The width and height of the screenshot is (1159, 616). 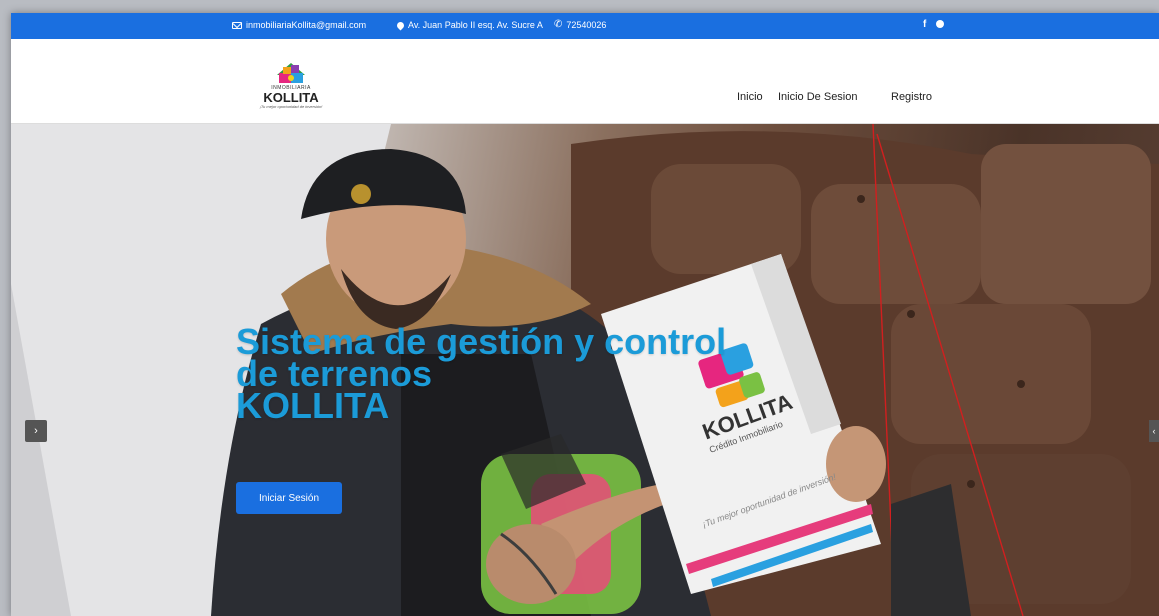 What do you see at coordinates (475, 25) in the screenshot?
I see `address-text: Av. Juan Pablo II esq. Av. Sucre A` at bounding box center [475, 25].